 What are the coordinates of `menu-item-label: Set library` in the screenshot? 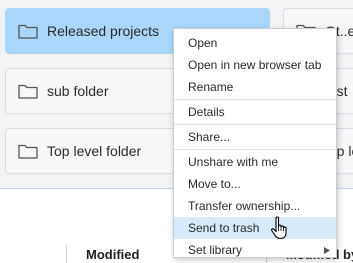 It's located at (215, 250).